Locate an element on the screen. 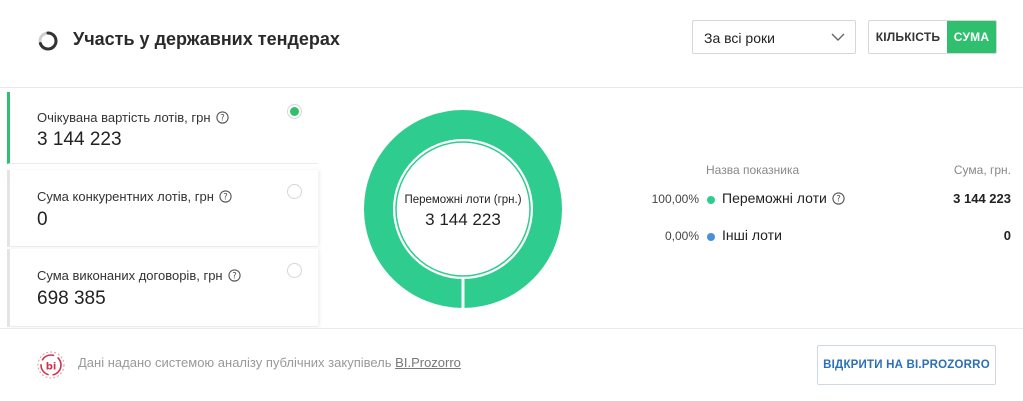 This screenshot has height=401, width=1023. row-name: Переможні лоти? is located at coordinates (783, 198).